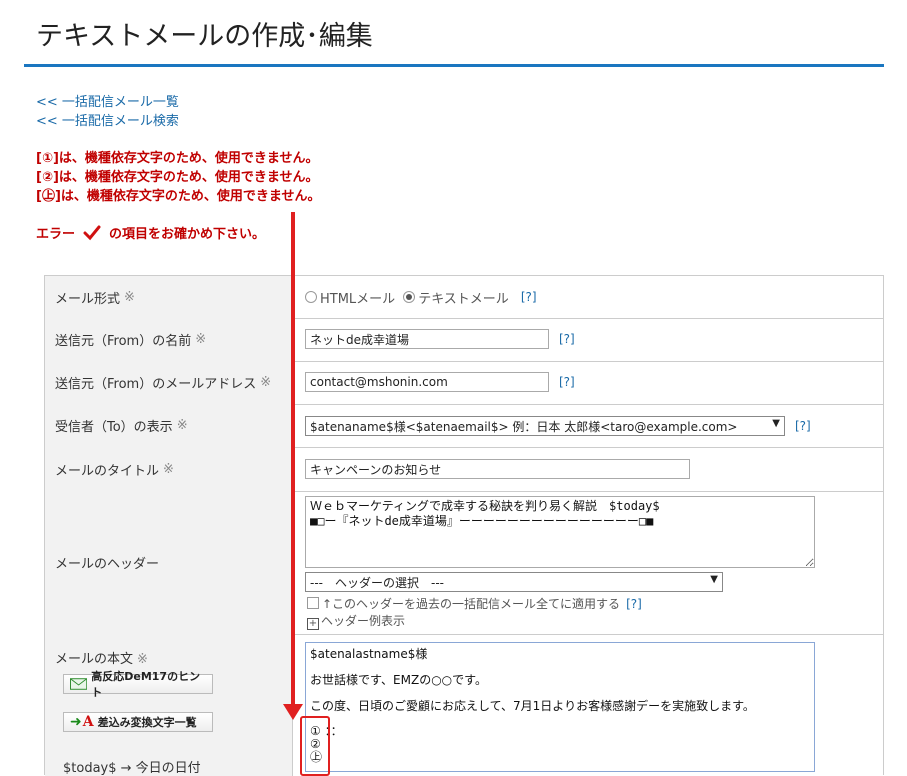 The image size is (907, 776). What do you see at coordinates (358, 299) in the screenshot?
I see `html-option-label: HTMLメール` at bounding box center [358, 299].